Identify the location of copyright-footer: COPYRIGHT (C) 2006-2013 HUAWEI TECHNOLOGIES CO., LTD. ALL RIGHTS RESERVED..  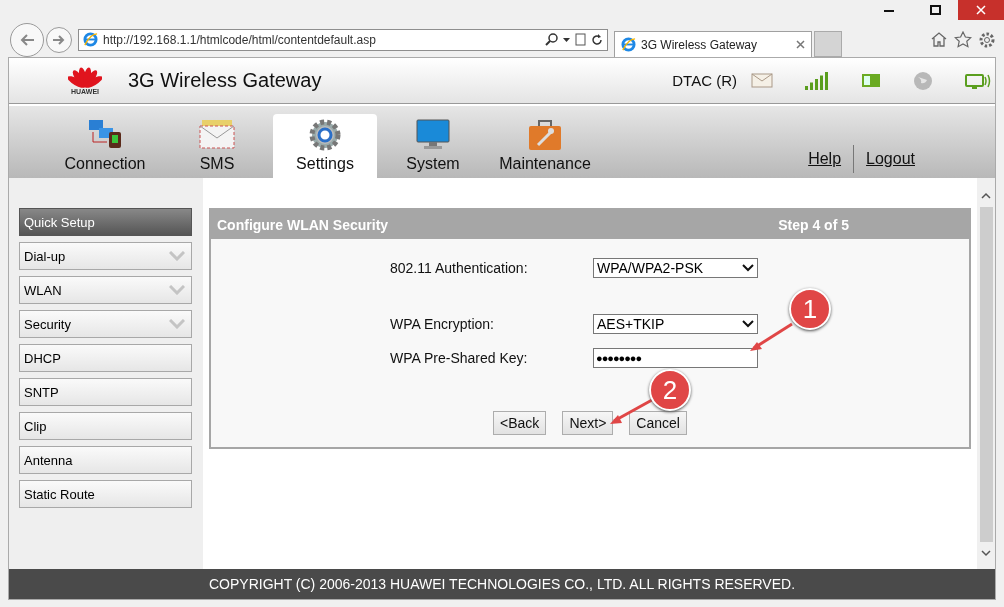
(502, 584).